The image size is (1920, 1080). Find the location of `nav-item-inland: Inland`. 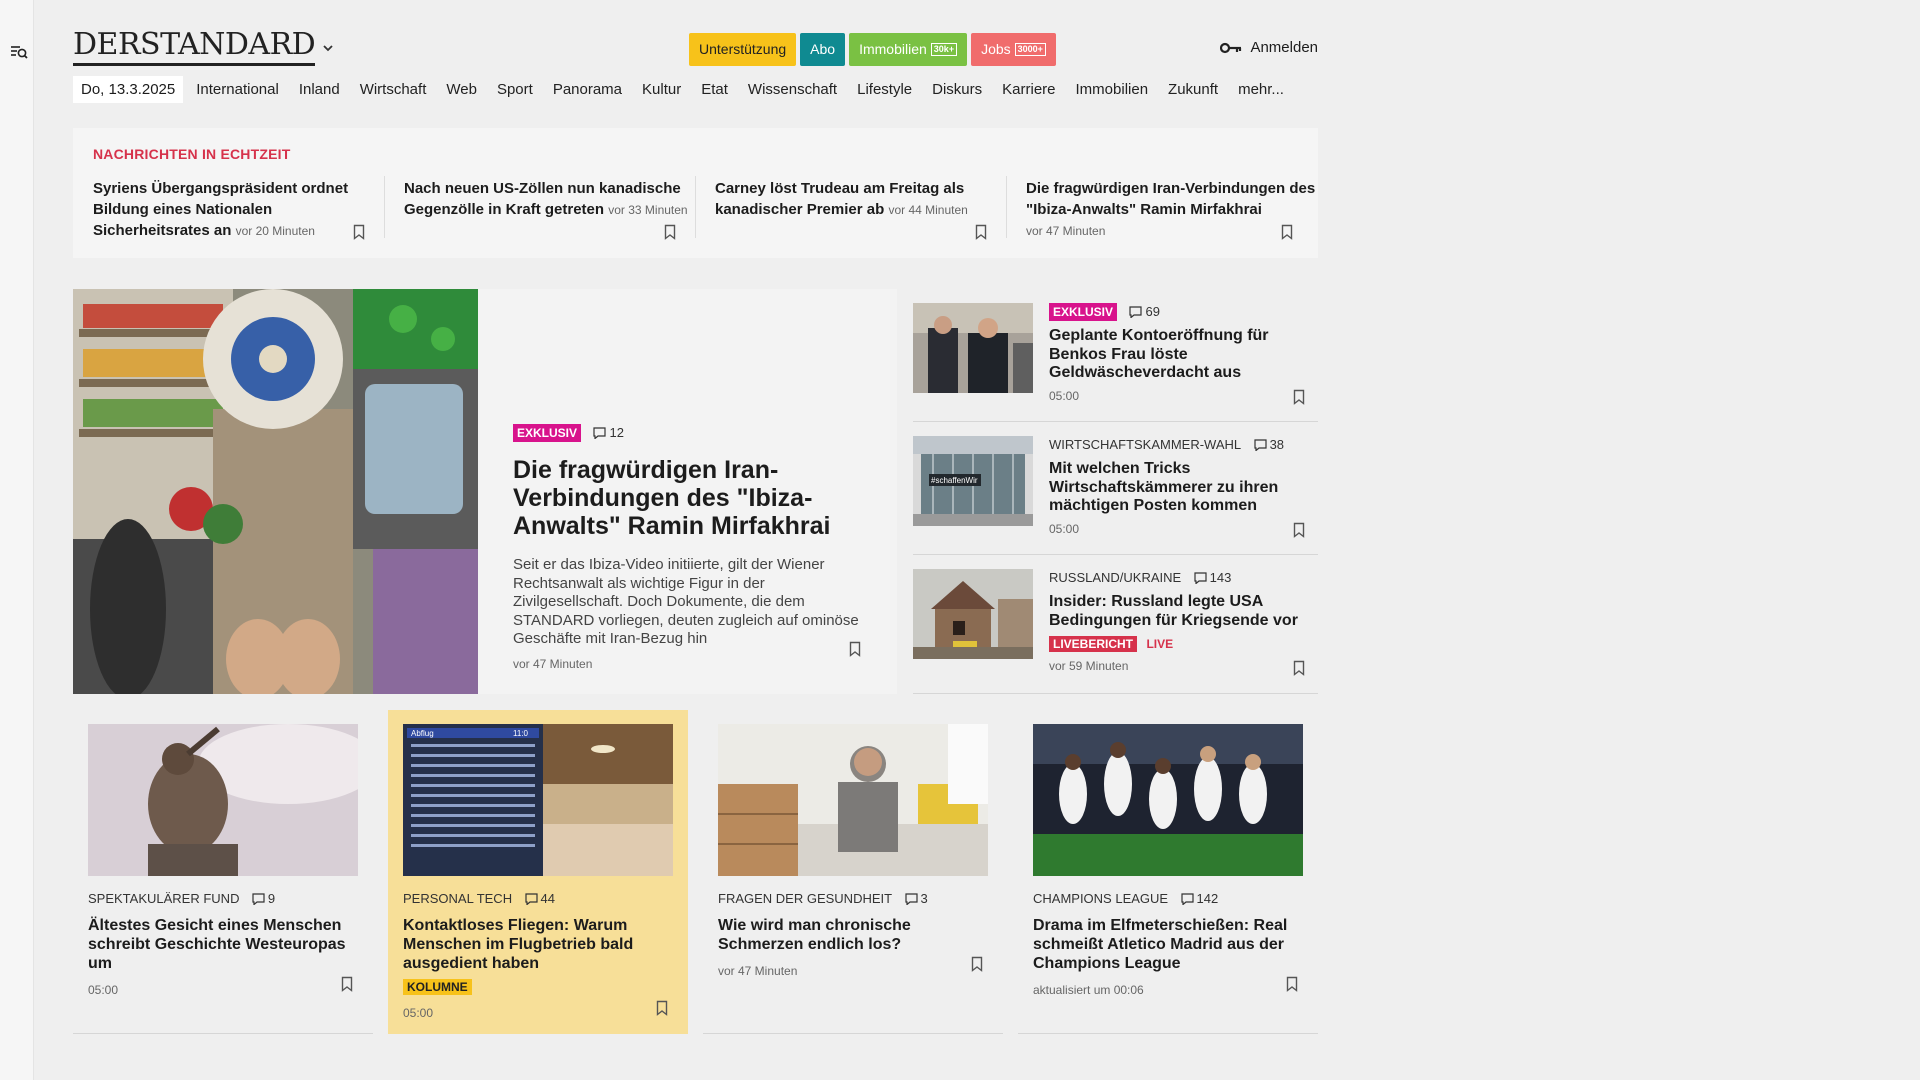

nav-item-inland: Inland is located at coordinates (319, 89).